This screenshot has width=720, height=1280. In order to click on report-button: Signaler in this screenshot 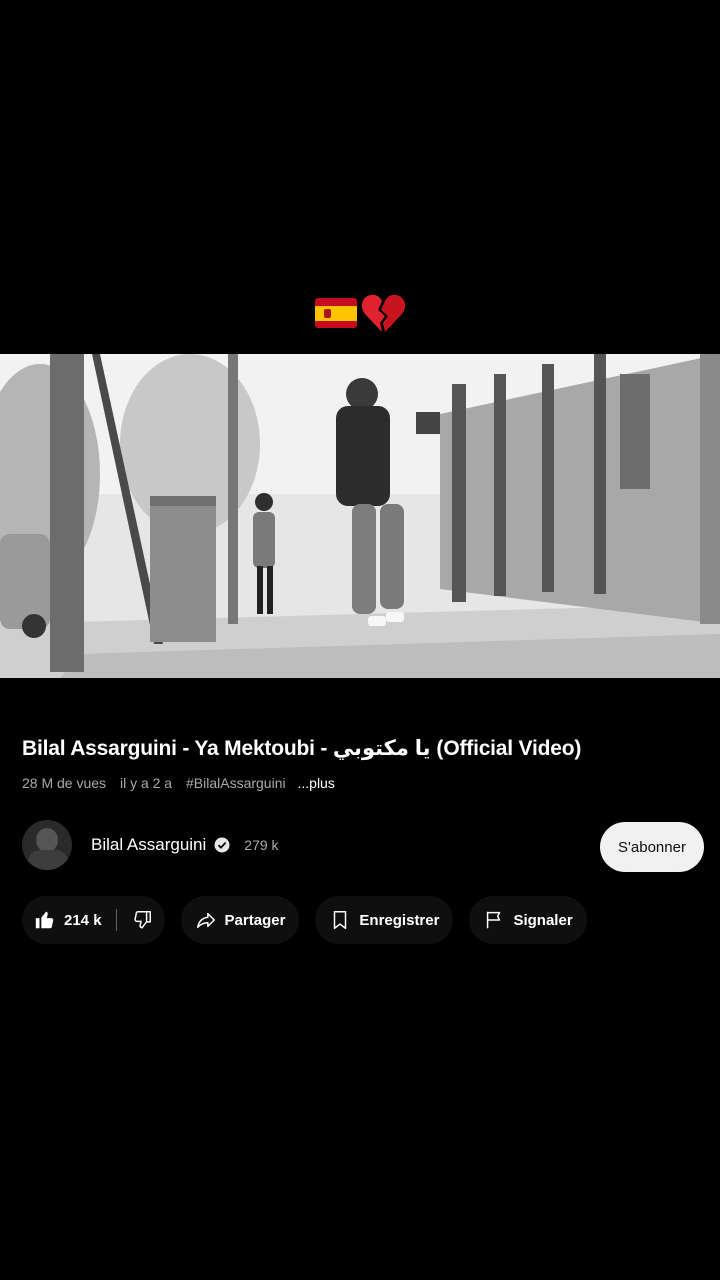, I will do `click(528, 920)`.